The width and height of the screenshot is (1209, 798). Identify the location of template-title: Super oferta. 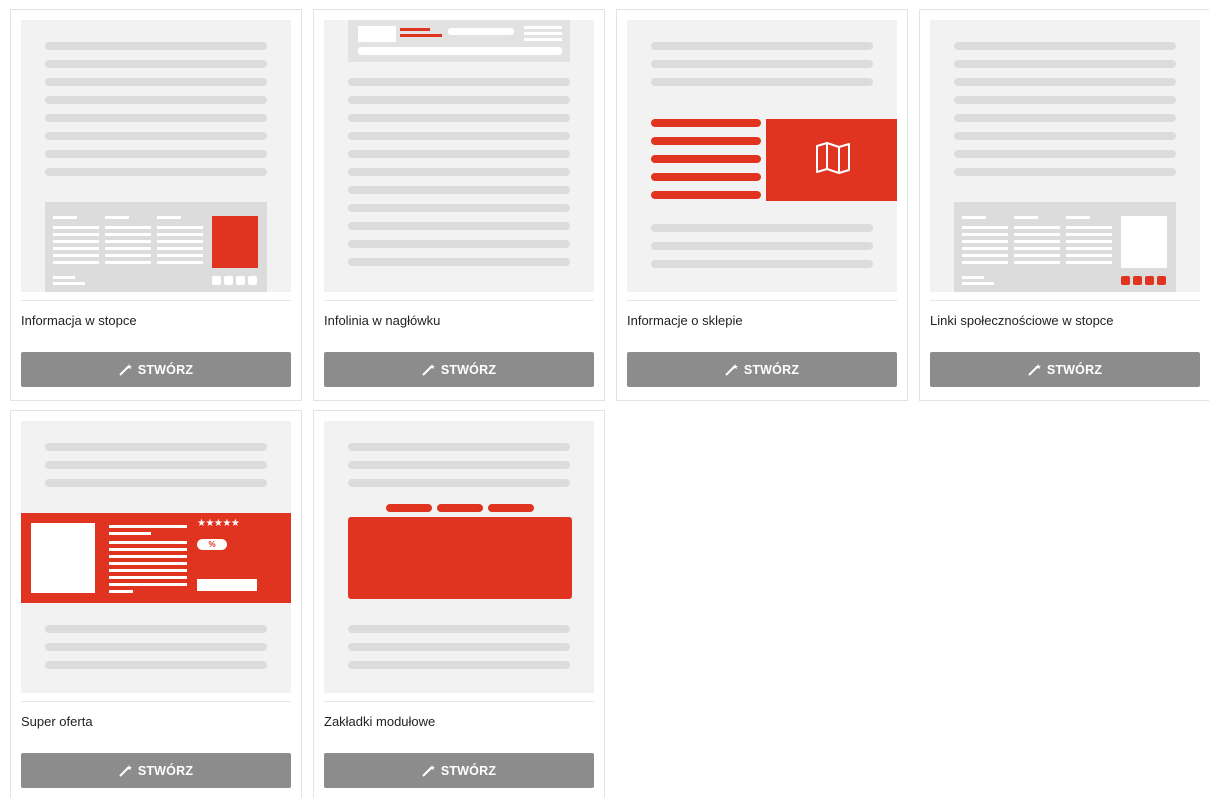
(57, 721).